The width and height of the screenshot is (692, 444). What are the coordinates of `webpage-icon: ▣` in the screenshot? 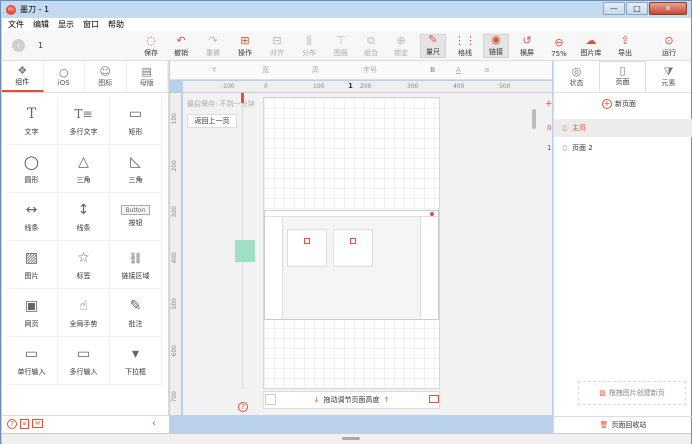 It's located at (31, 306).